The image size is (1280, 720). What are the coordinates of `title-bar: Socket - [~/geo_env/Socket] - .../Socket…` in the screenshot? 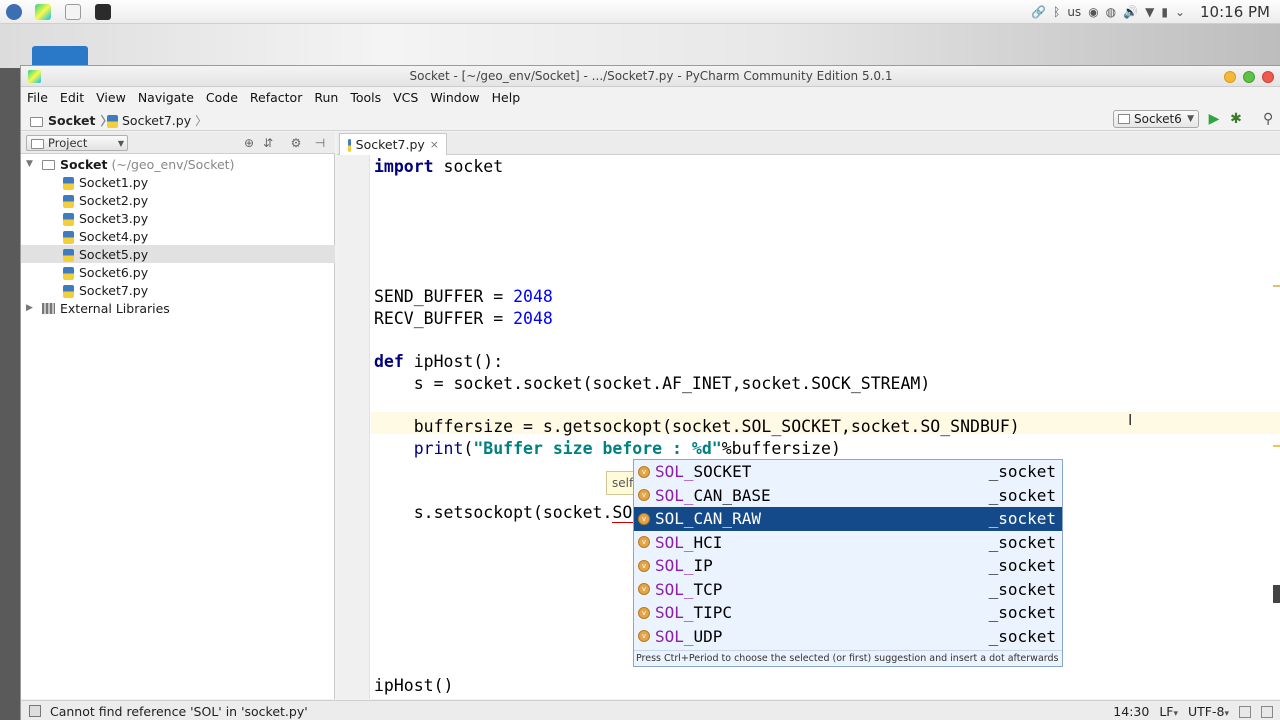 It's located at (650, 76).